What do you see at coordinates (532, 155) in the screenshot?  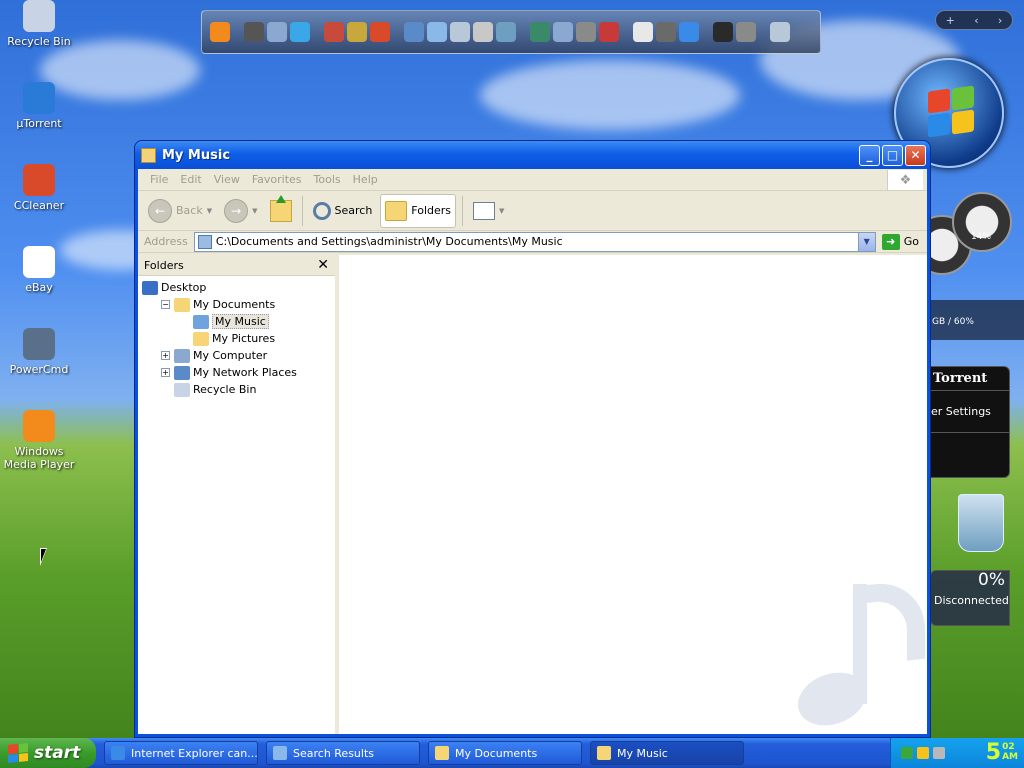 I see `title-bar: My Music _ □ ✕` at bounding box center [532, 155].